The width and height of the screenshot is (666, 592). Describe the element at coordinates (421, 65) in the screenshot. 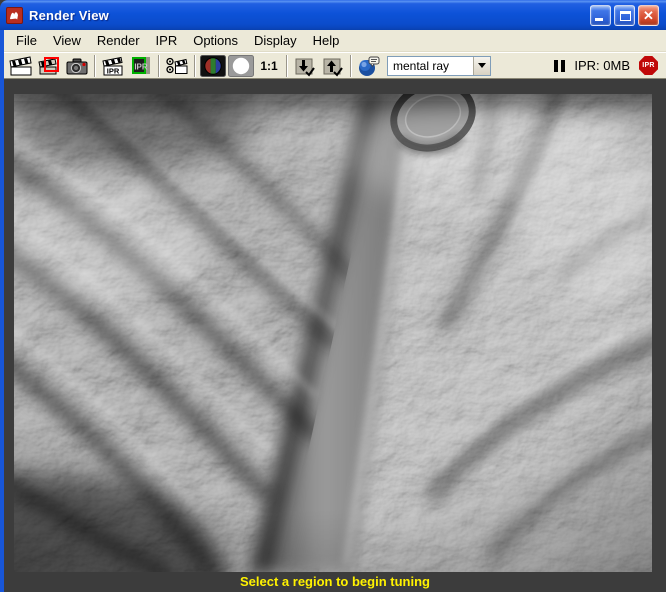

I see `renderer-selected-value: mental ray` at that location.